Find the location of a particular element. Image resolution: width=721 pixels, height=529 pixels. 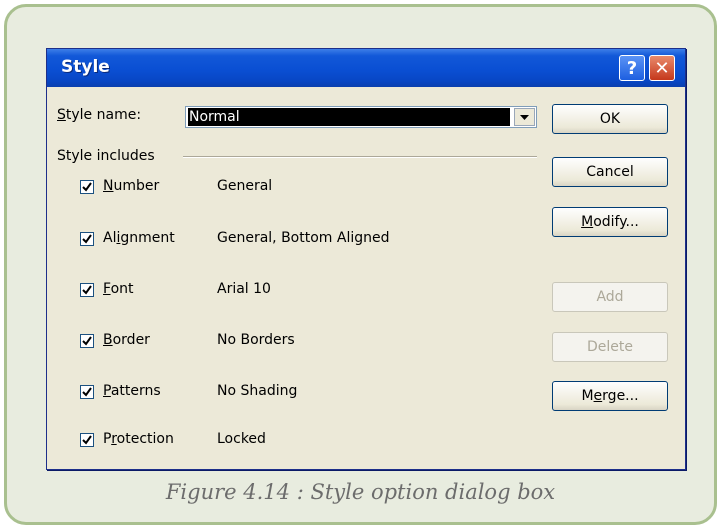

patterns-accel: P is located at coordinates (107, 391).